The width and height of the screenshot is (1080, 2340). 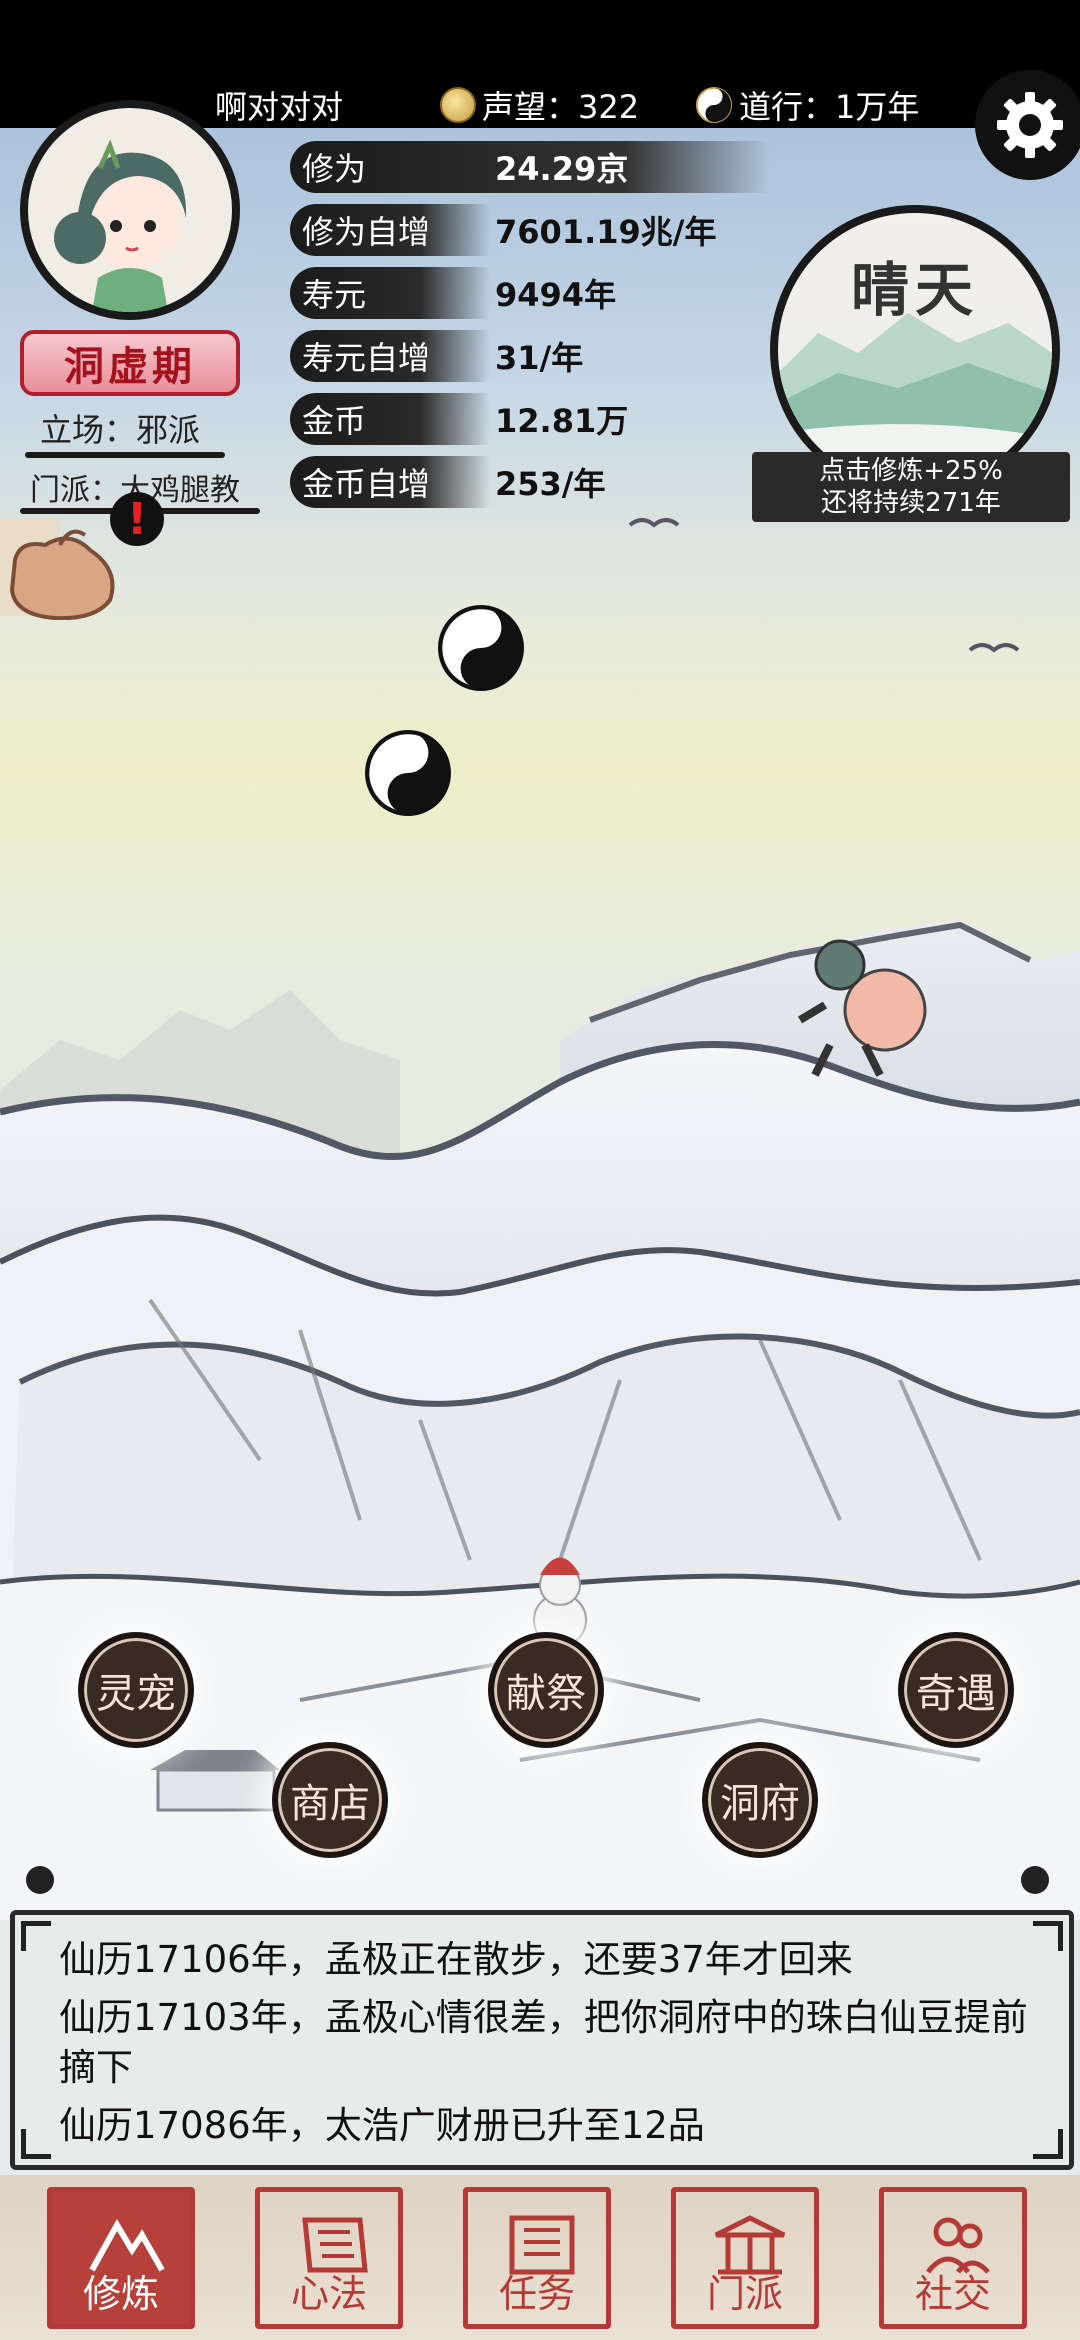 What do you see at coordinates (829, 107) in the screenshot?
I see `dao-text: 道行：1万年` at bounding box center [829, 107].